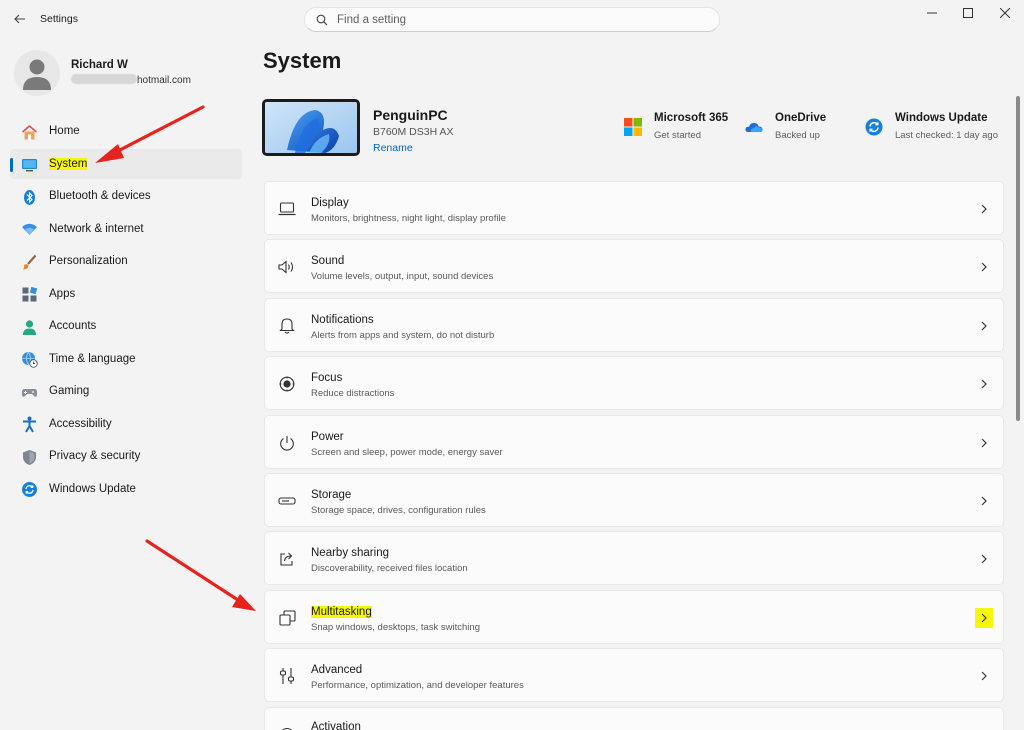  What do you see at coordinates (29, 425) in the screenshot?
I see `accessibility-icon` at bounding box center [29, 425].